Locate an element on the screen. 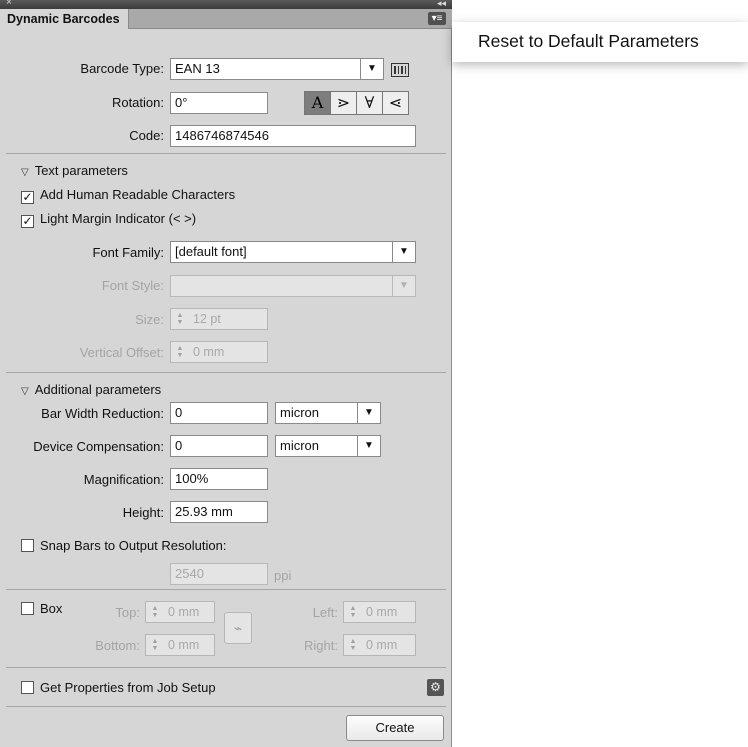 Image resolution: width=748 pixels, height=747 pixels. rotation-label: Rotation: is located at coordinates (137, 102).